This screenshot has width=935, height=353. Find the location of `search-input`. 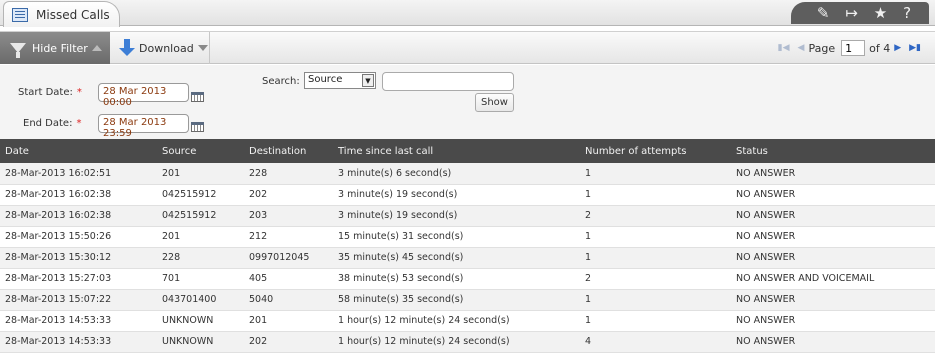

search-input is located at coordinates (448, 81).